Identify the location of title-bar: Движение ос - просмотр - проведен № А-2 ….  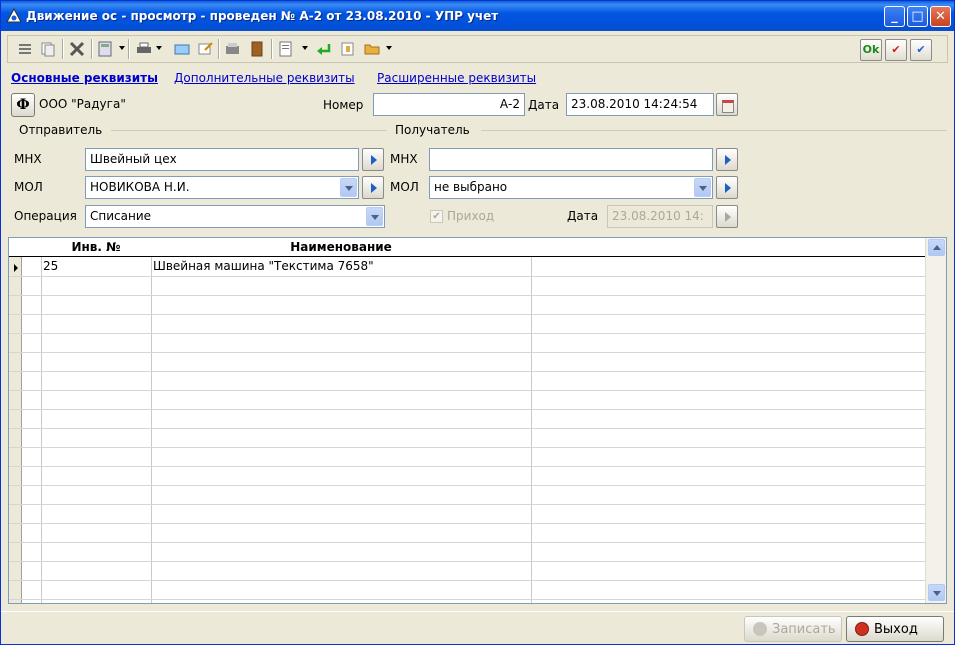
(477, 16).